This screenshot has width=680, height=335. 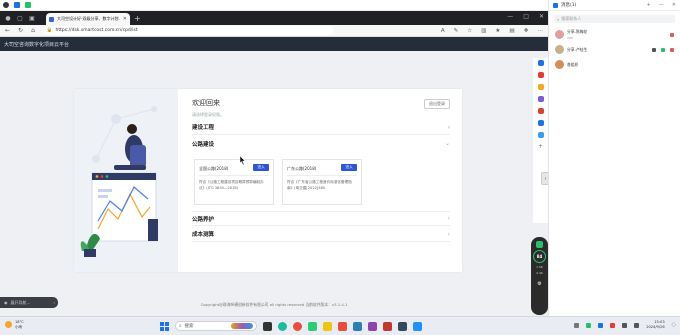 I want to click on security-shield-icon, so click(x=539, y=244).